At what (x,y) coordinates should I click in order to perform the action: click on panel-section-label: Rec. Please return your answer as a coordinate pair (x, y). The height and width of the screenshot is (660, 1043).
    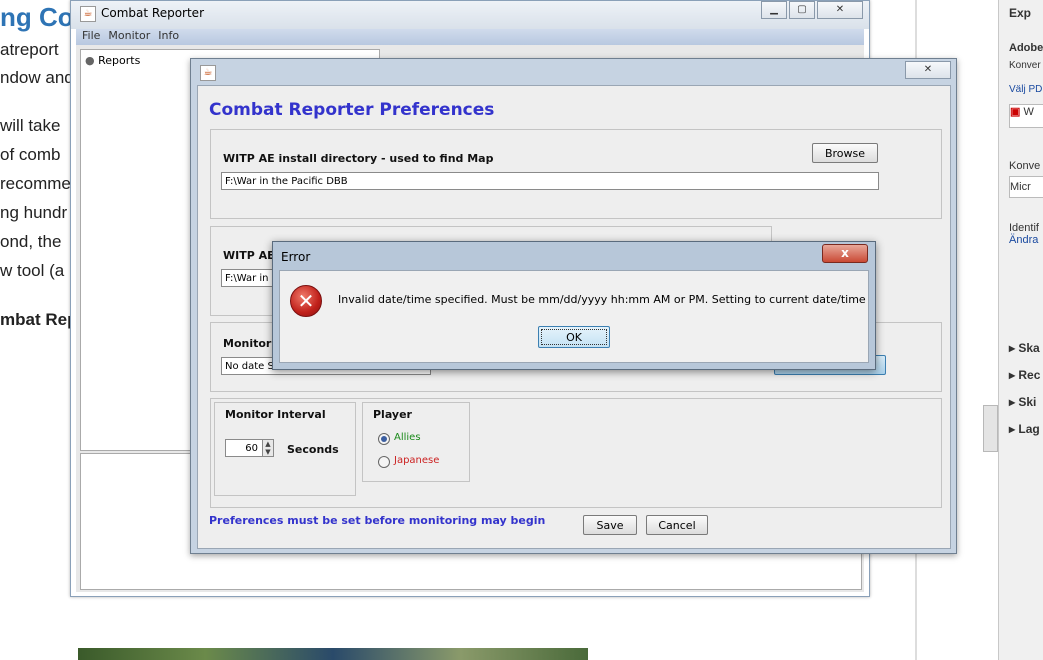
    Looking at the image, I should click on (1029, 375).